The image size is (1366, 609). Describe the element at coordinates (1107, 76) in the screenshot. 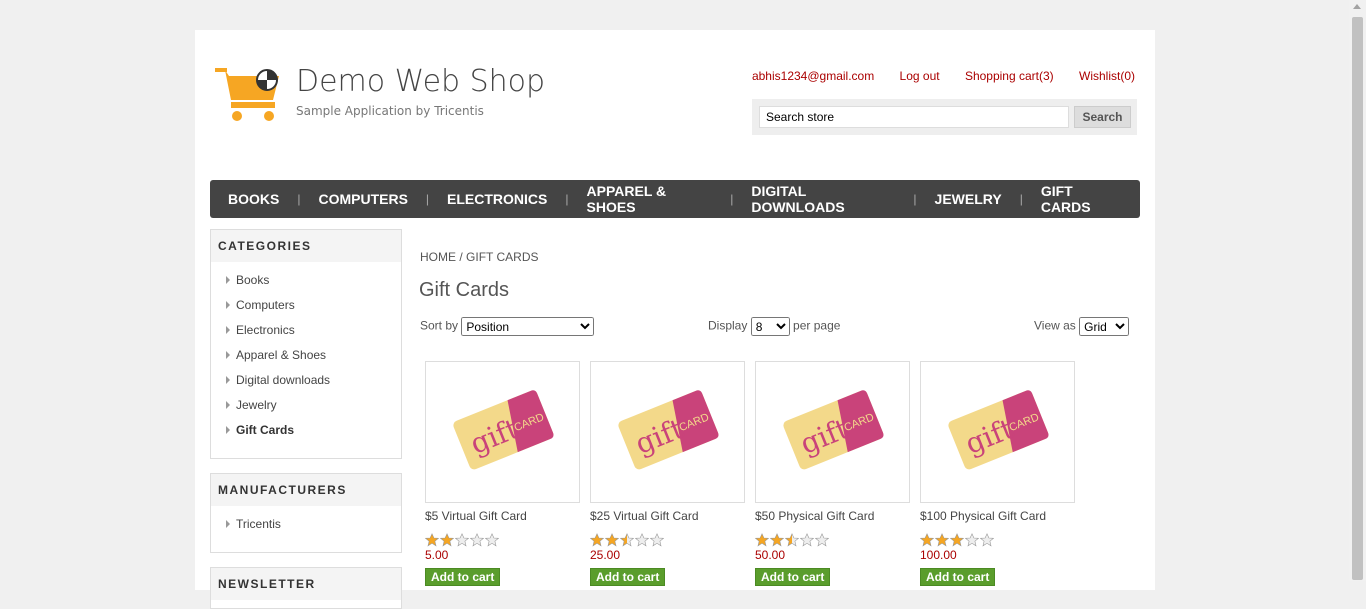

I see `wishlist-link: Wishlist(0)` at that location.